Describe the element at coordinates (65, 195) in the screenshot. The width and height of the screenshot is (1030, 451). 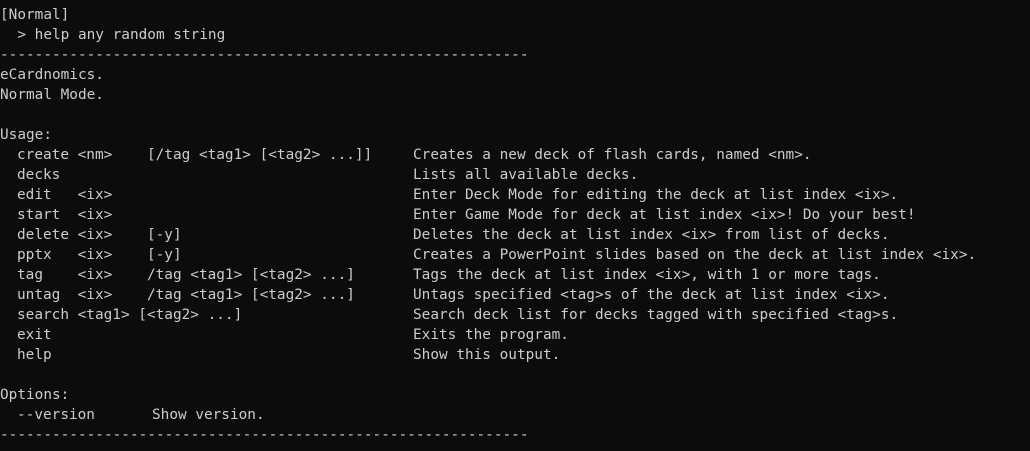
I see `command-syntax: edit <ix>` at that location.